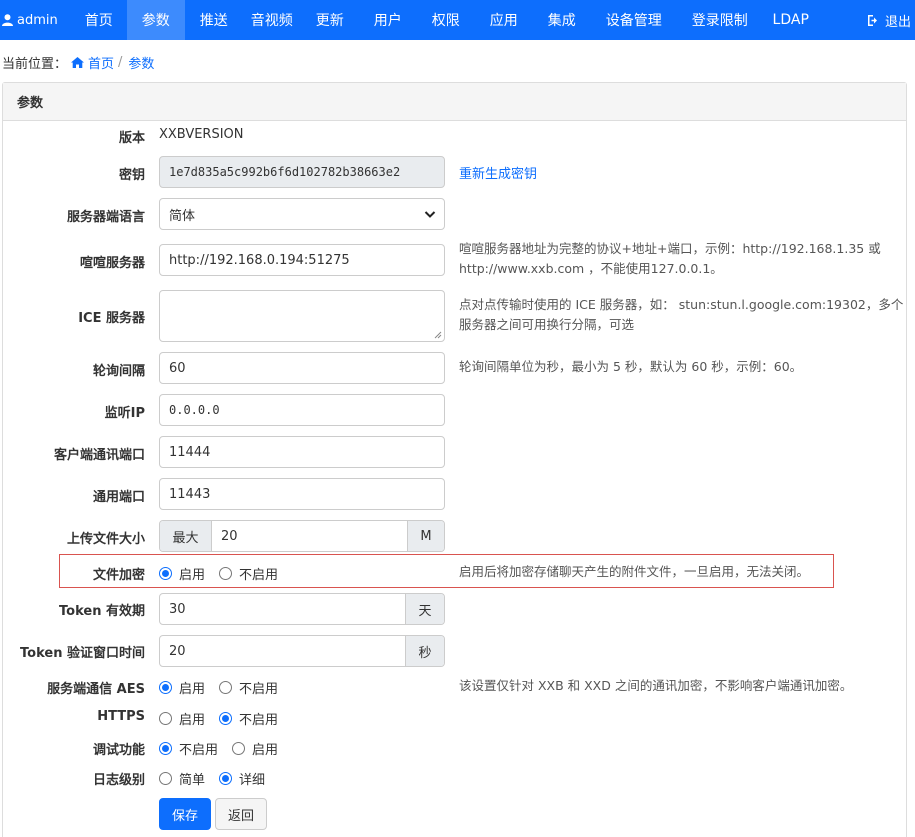 The width and height of the screenshot is (915, 837). I want to click on nav-item-11: LDAP, so click(791, 20).